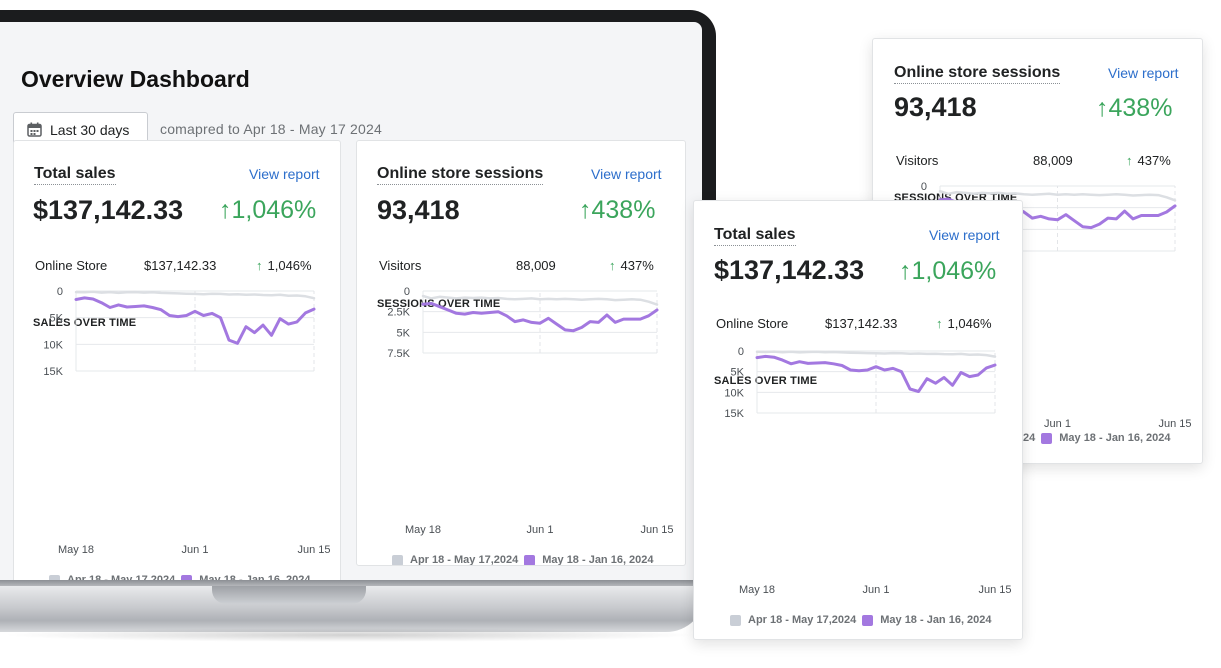 This screenshot has width=1221, height=668. What do you see at coordinates (289, 595) in the screenshot?
I see `laptop-notch` at bounding box center [289, 595].